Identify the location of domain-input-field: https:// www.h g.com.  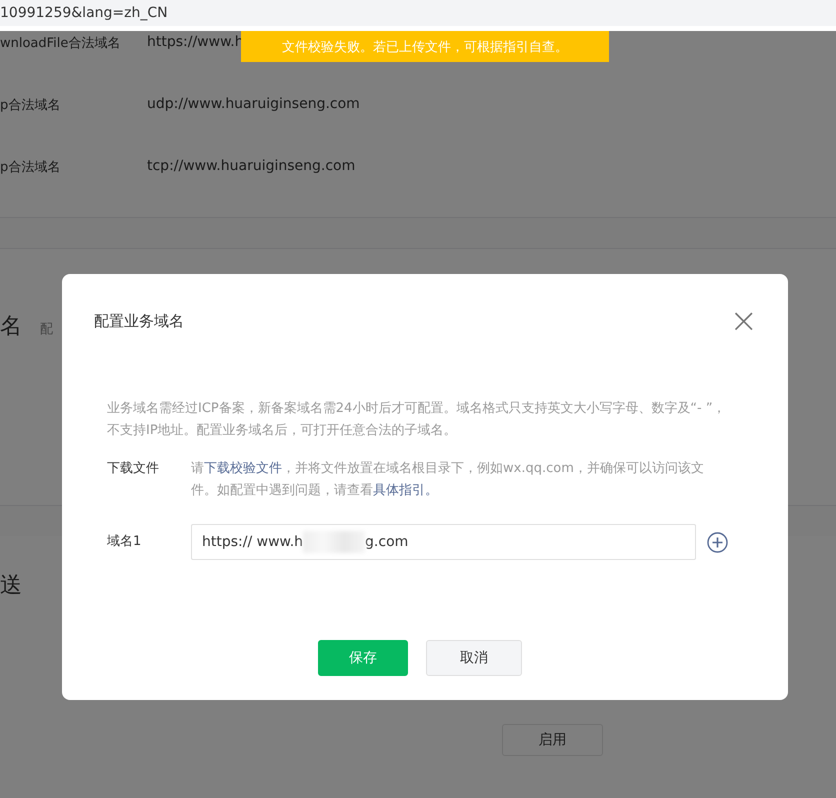
(443, 542).